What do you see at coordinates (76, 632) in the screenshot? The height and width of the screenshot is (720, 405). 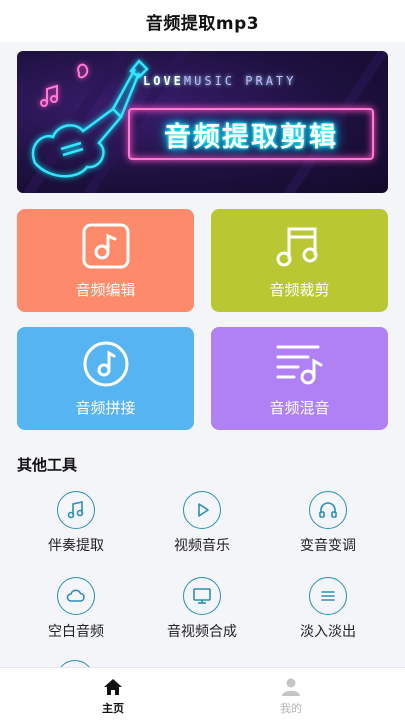 I see `tool-label: 空白音频` at bounding box center [76, 632].